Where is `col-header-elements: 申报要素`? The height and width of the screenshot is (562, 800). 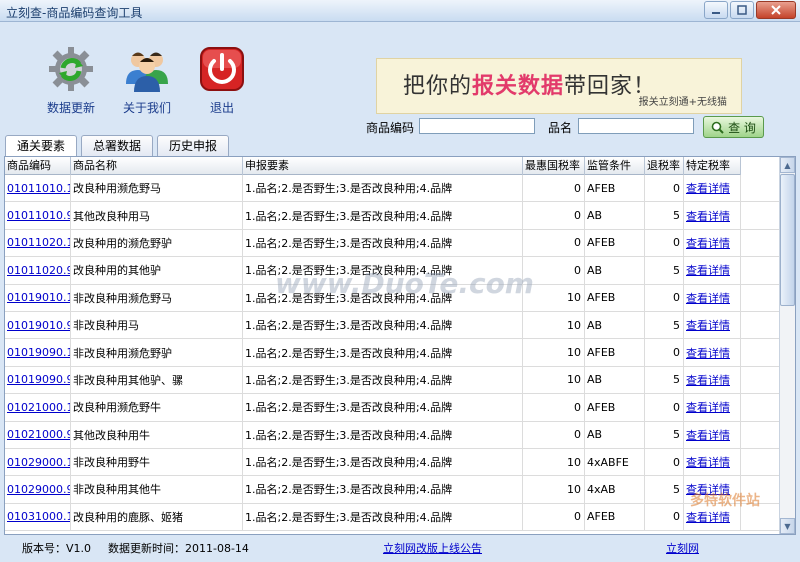
col-header-elements: 申报要素 is located at coordinates (383, 166).